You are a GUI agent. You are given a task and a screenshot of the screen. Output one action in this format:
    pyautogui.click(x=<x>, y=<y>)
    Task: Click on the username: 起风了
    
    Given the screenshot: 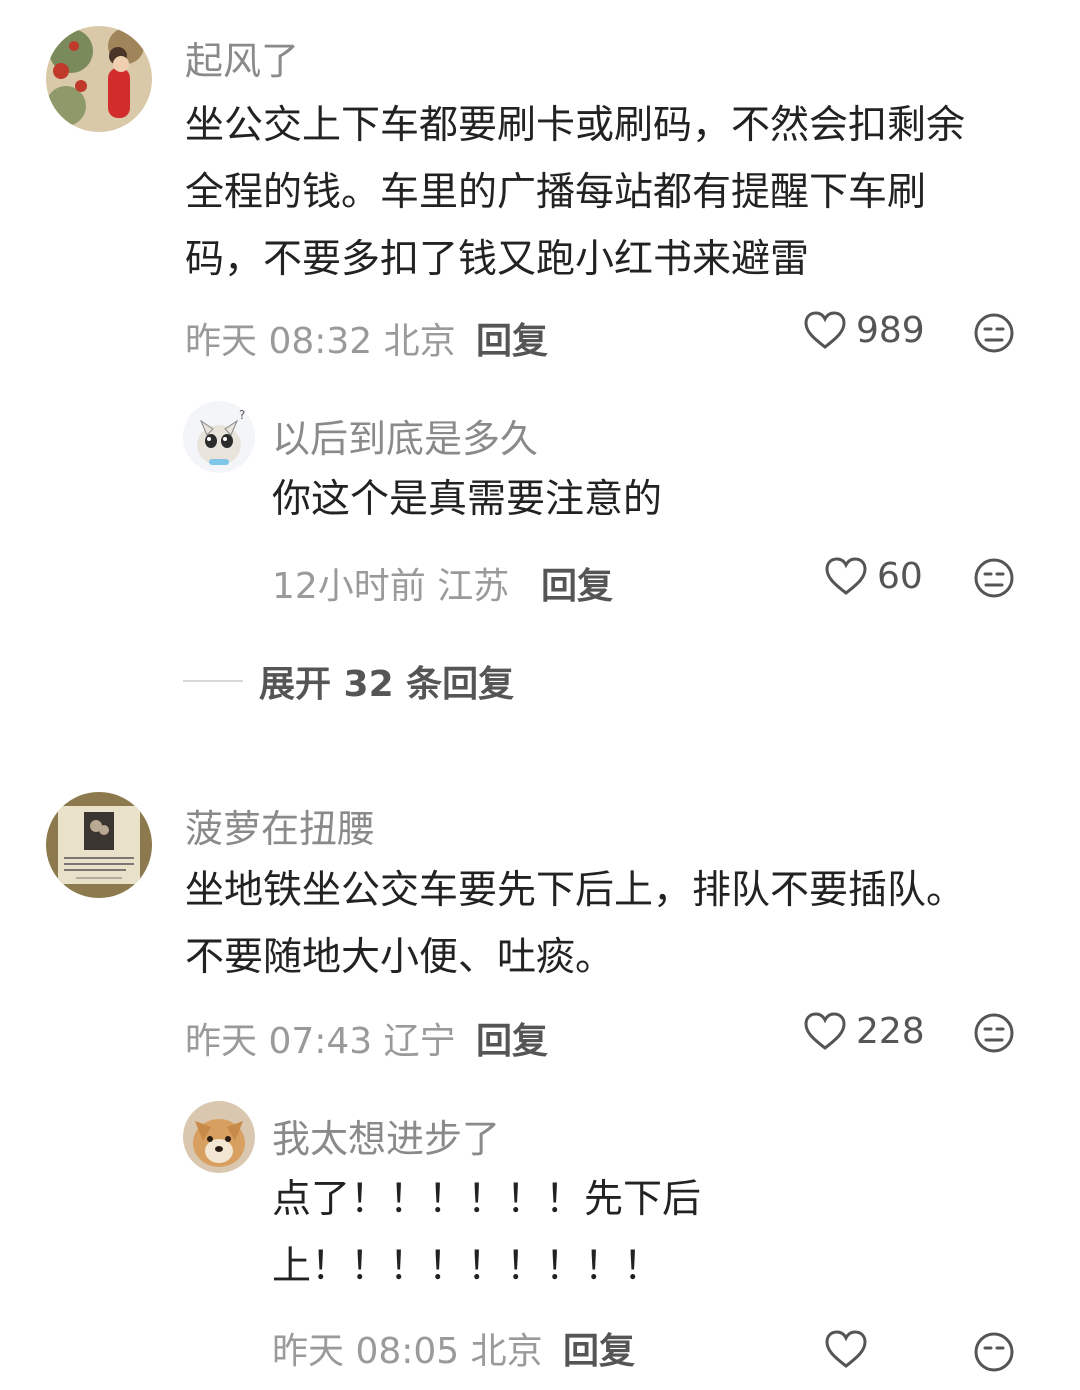 What is the action you would take?
    pyautogui.click(x=242, y=57)
    